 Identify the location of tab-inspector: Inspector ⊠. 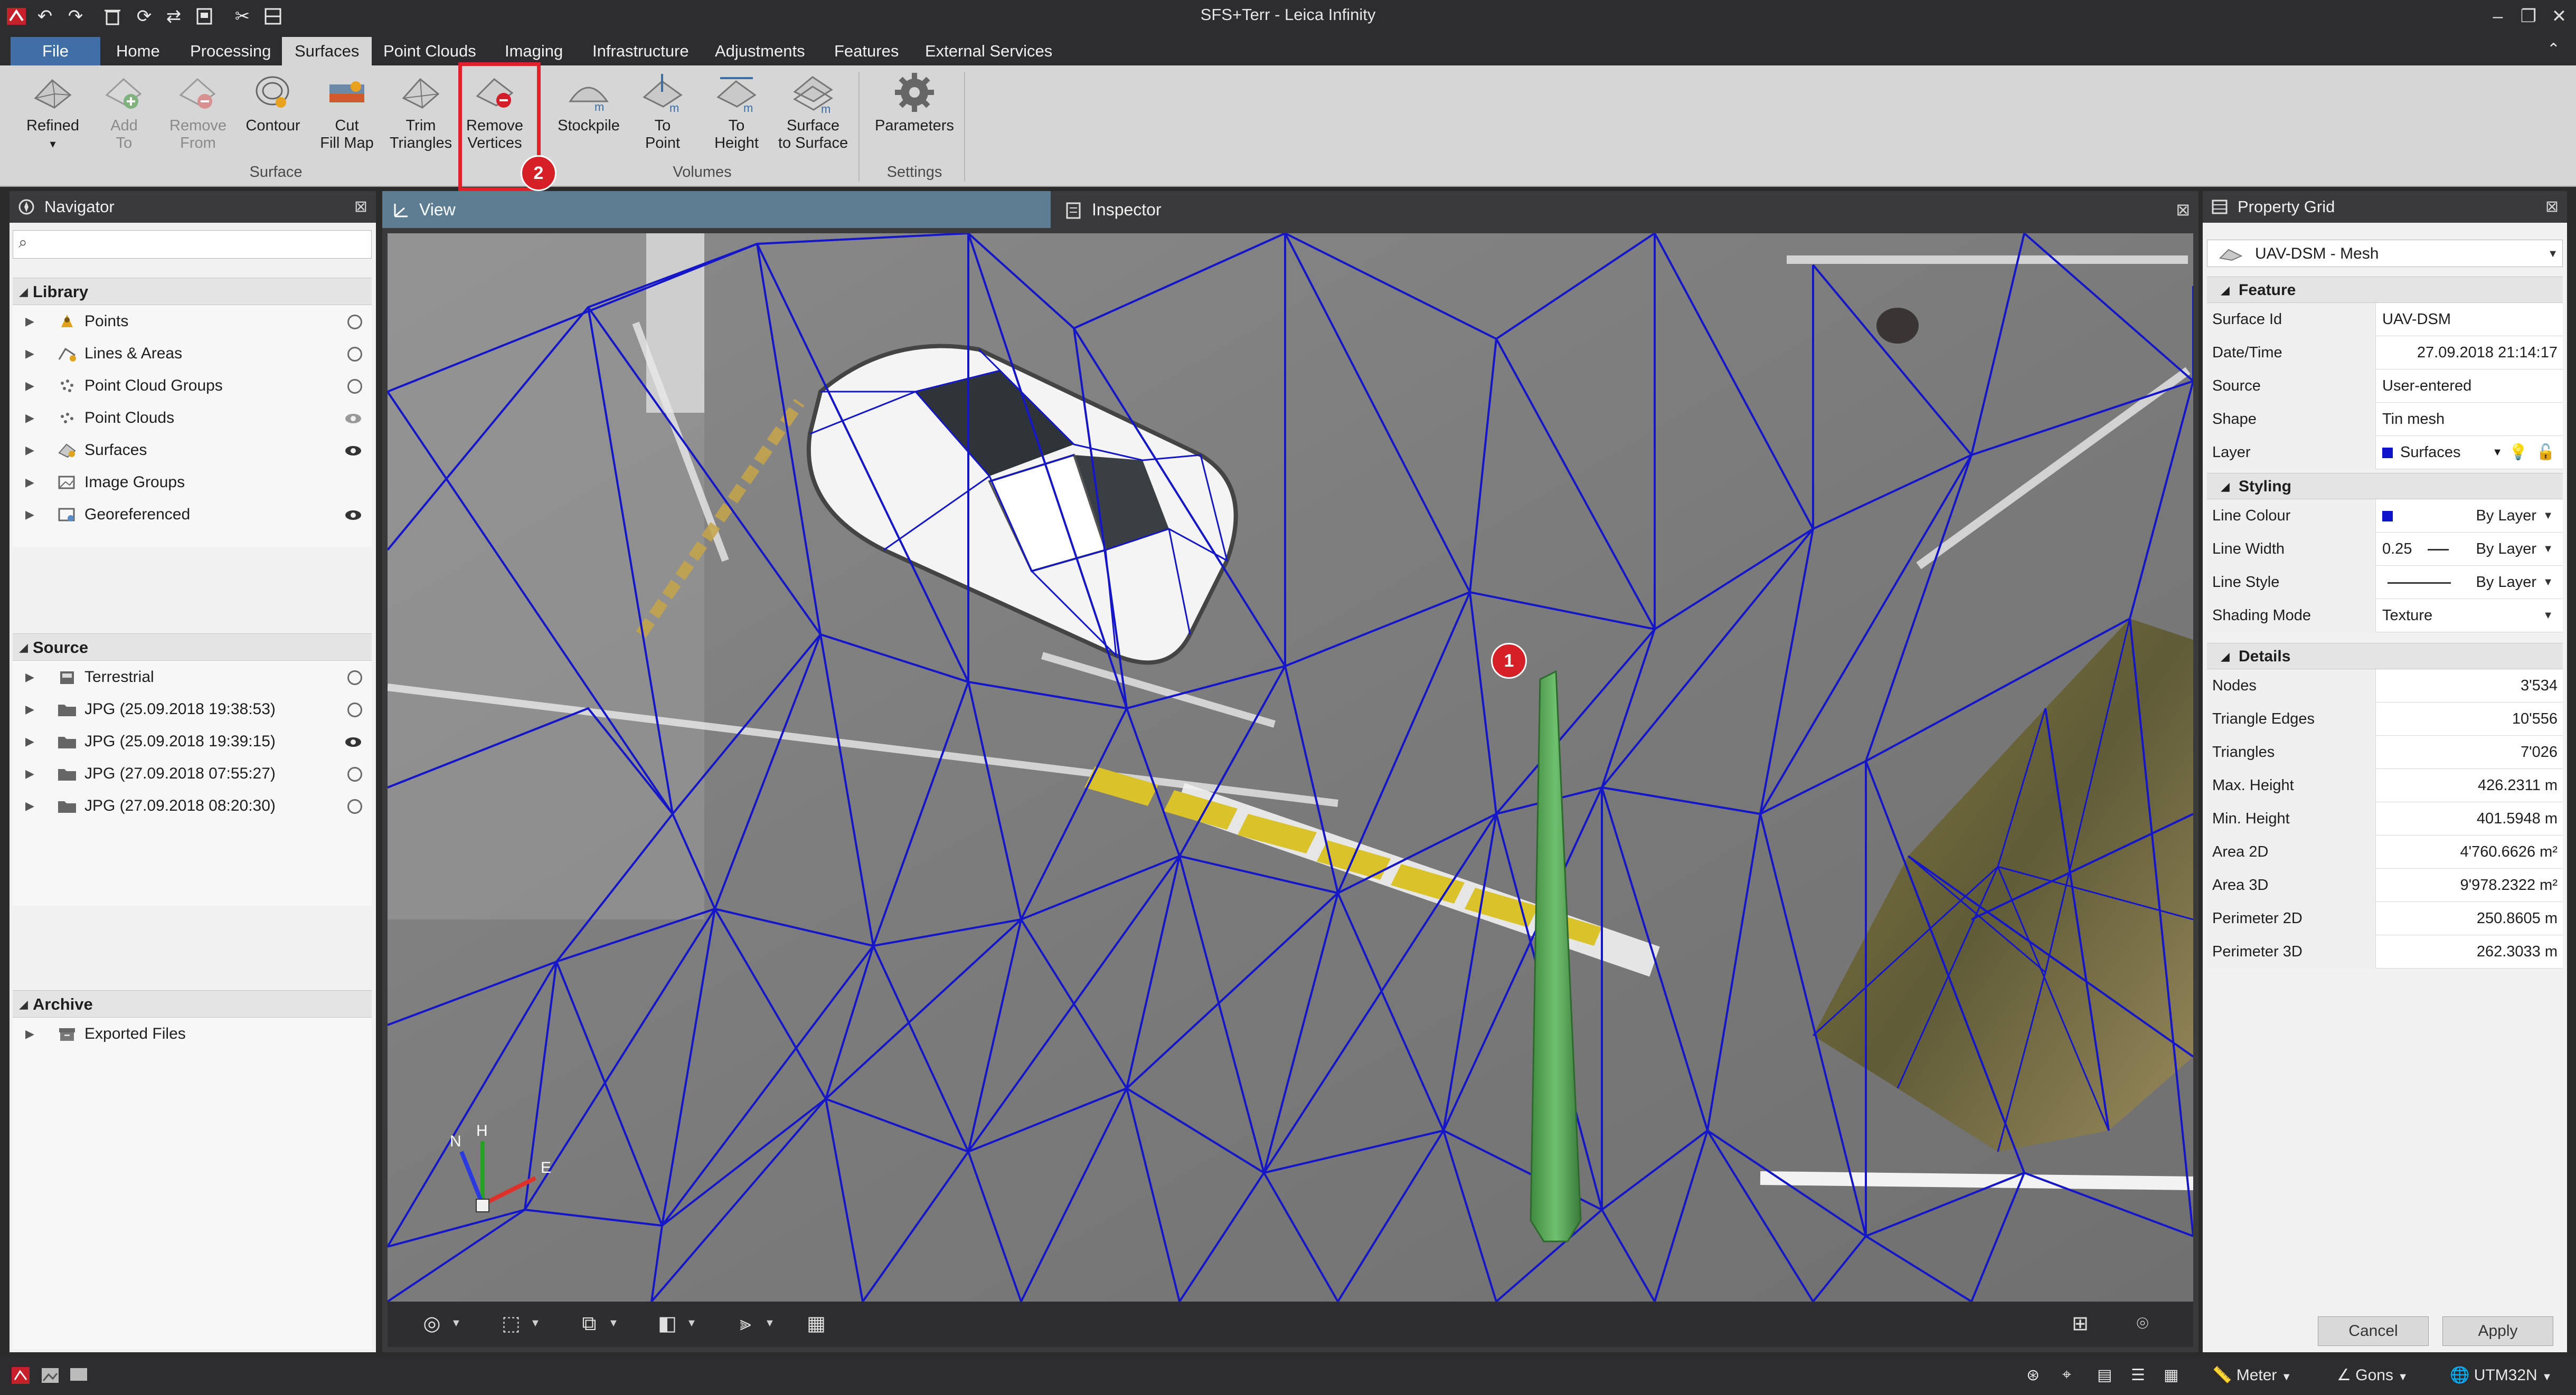
(1626, 209).